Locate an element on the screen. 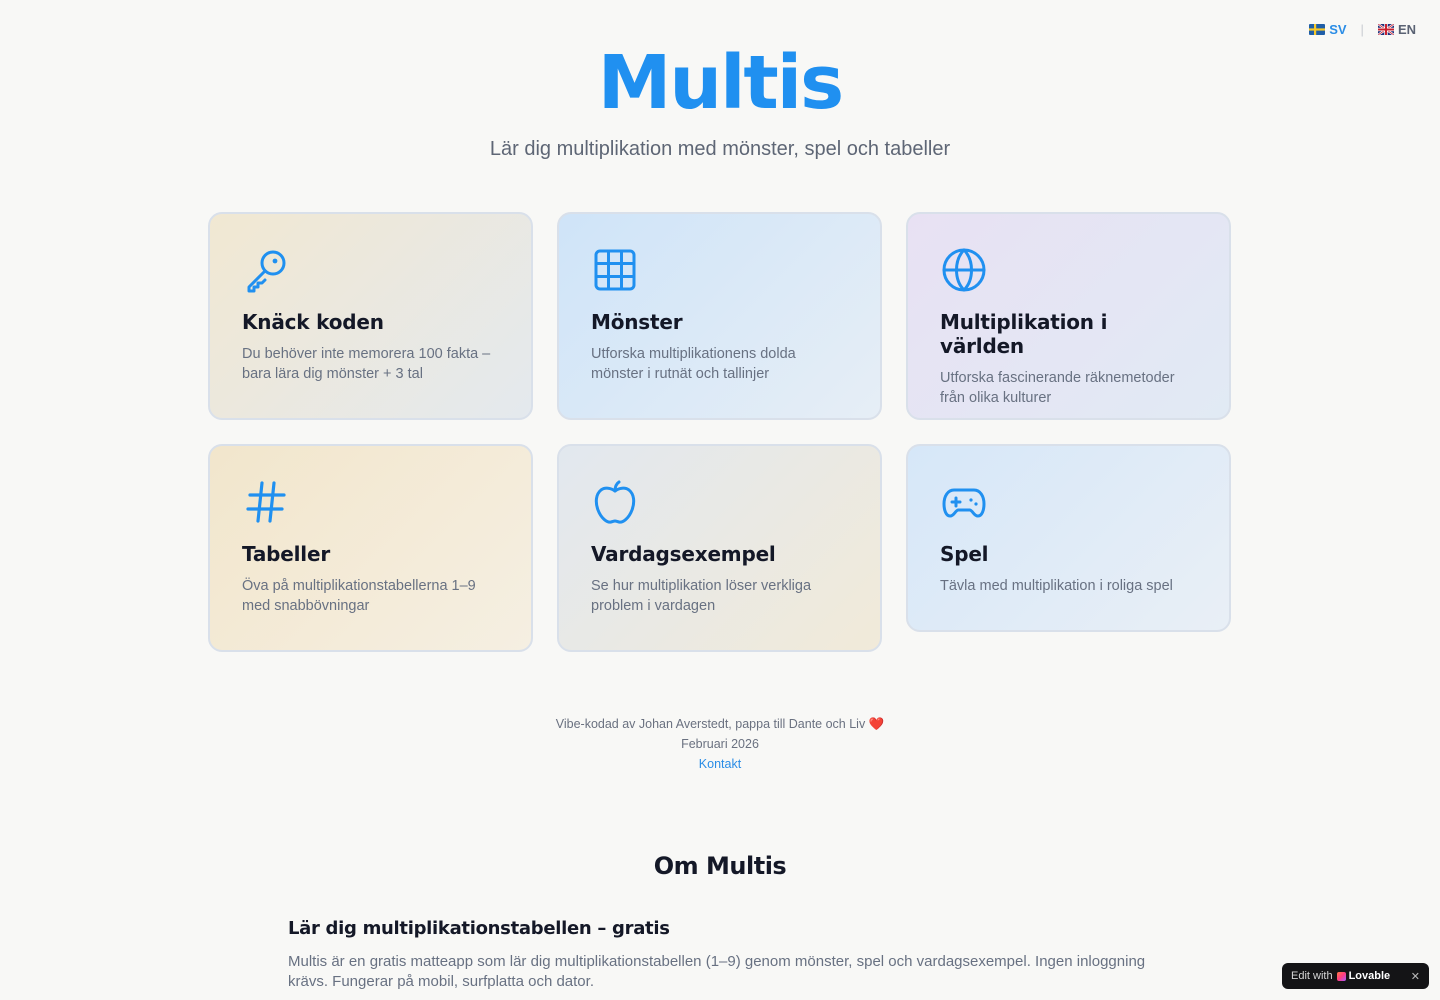 Image resolution: width=1440 pixels, height=1000 pixels. gamepad-icon is located at coordinates (964, 502).